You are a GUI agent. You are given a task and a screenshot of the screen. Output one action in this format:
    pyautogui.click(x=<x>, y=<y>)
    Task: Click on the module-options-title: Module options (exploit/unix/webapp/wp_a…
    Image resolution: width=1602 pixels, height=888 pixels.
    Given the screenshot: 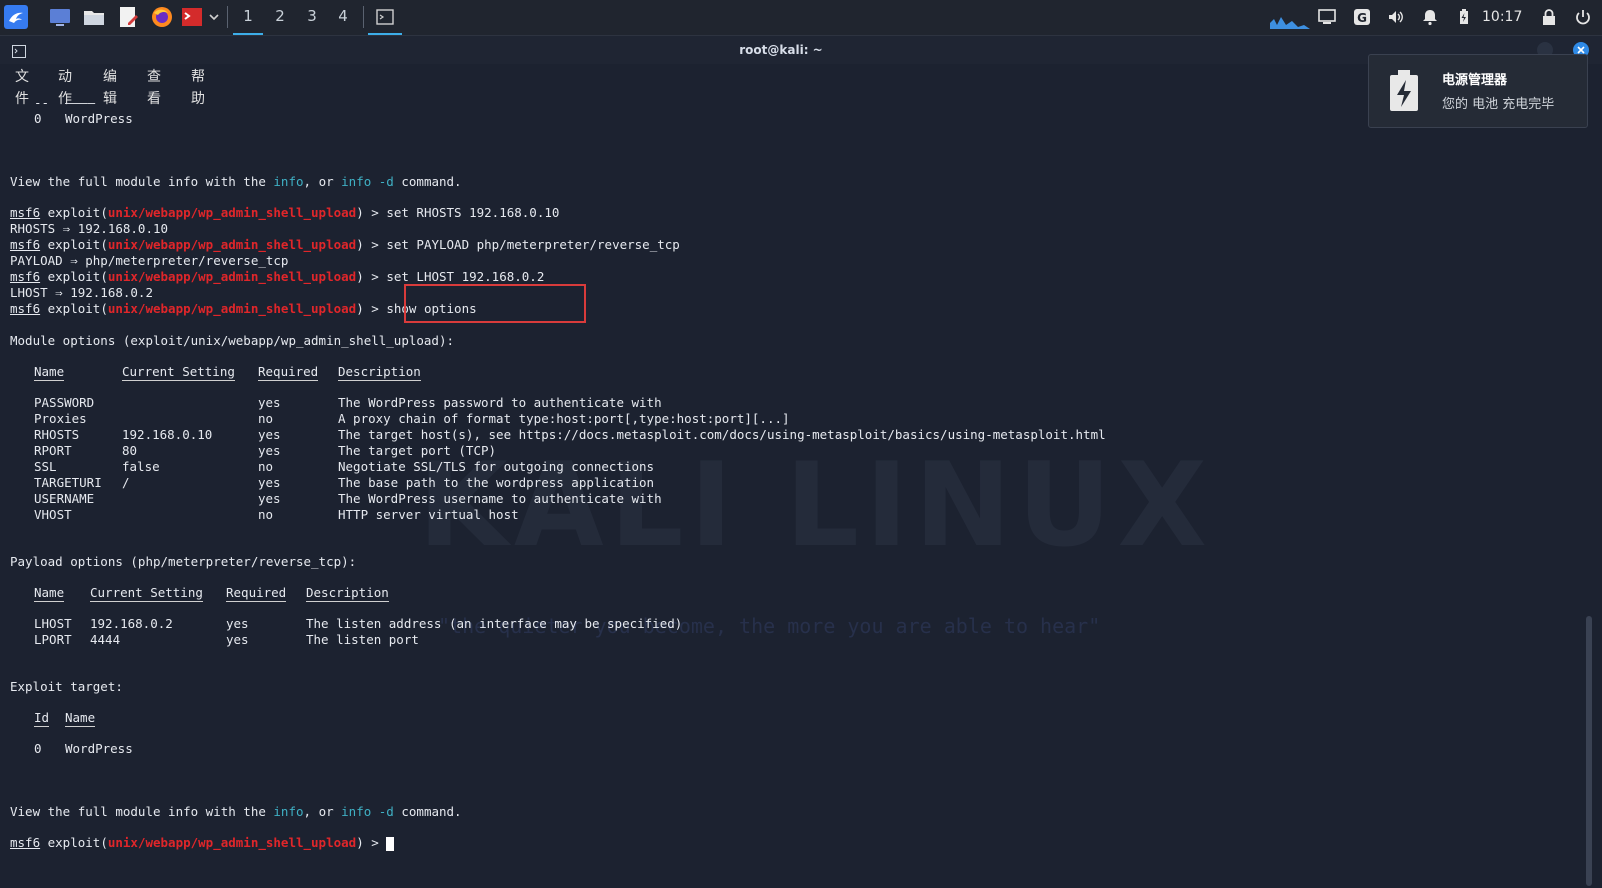 What is the action you would take?
    pyautogui.click(x=232, y=340)
    